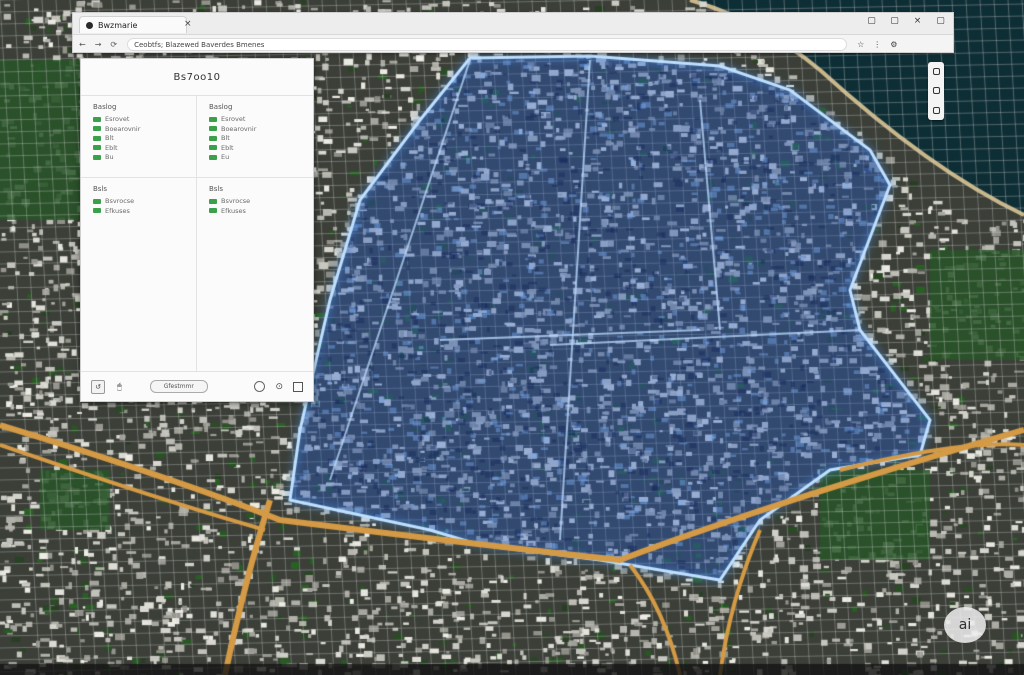  I want to click on panel-header: Bs7oo10, so click(197, 77).